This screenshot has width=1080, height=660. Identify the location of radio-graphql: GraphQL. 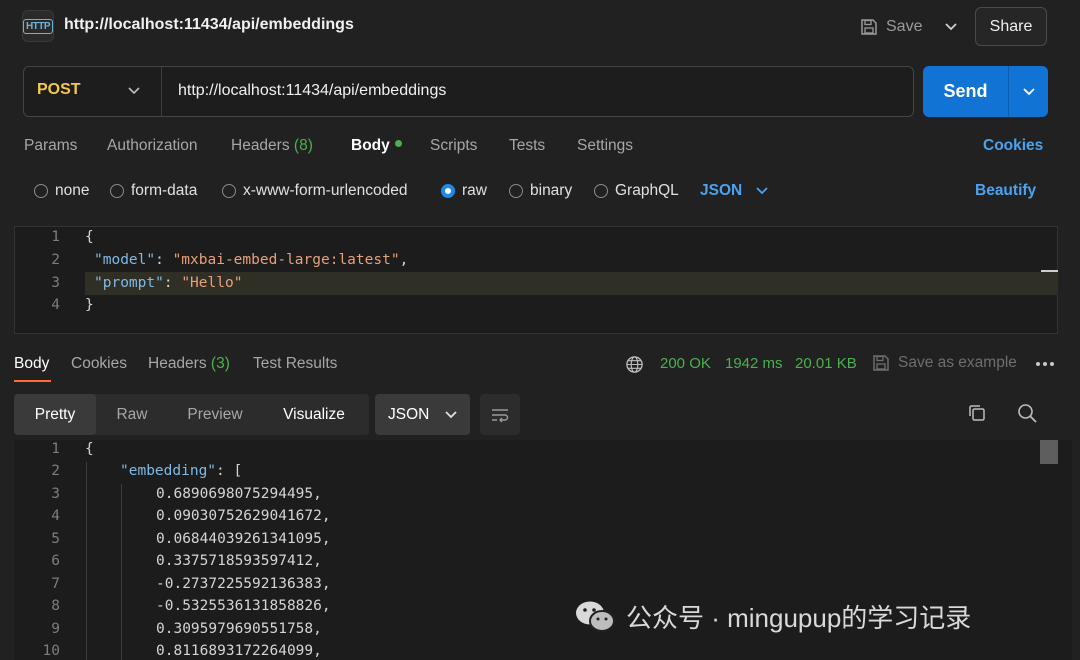
(636, 191).